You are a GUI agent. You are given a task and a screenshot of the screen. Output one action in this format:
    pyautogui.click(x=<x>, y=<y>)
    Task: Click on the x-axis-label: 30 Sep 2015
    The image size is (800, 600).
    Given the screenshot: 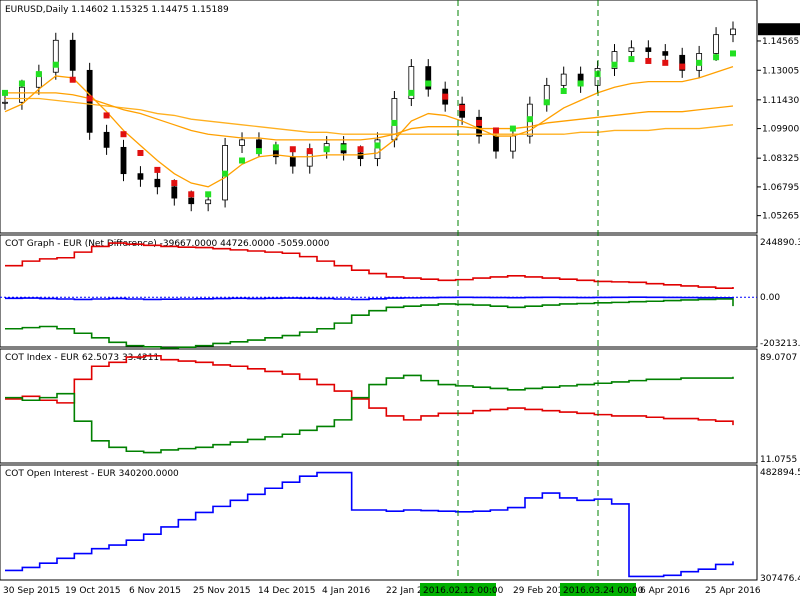 What is the action you would take?
    pyautogui.click(x=31, y=591)
    